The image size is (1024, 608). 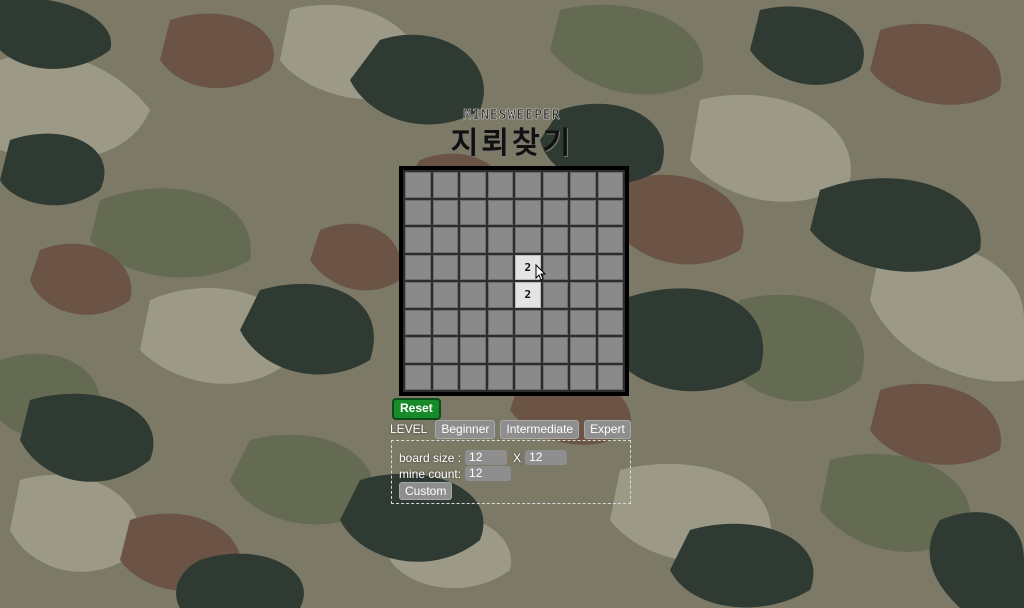 I want to click on mine-count-row: mine count: 12, so click(x=455, y=473).